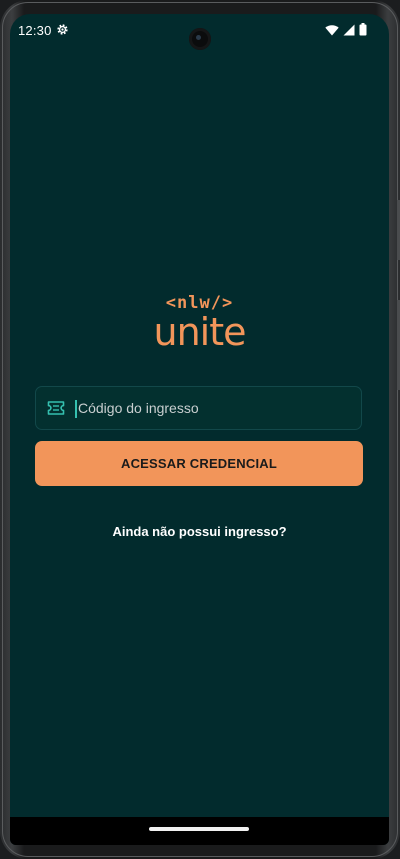 The image size is (400, 859). I want to click on gear-icon, so click(62, 29).